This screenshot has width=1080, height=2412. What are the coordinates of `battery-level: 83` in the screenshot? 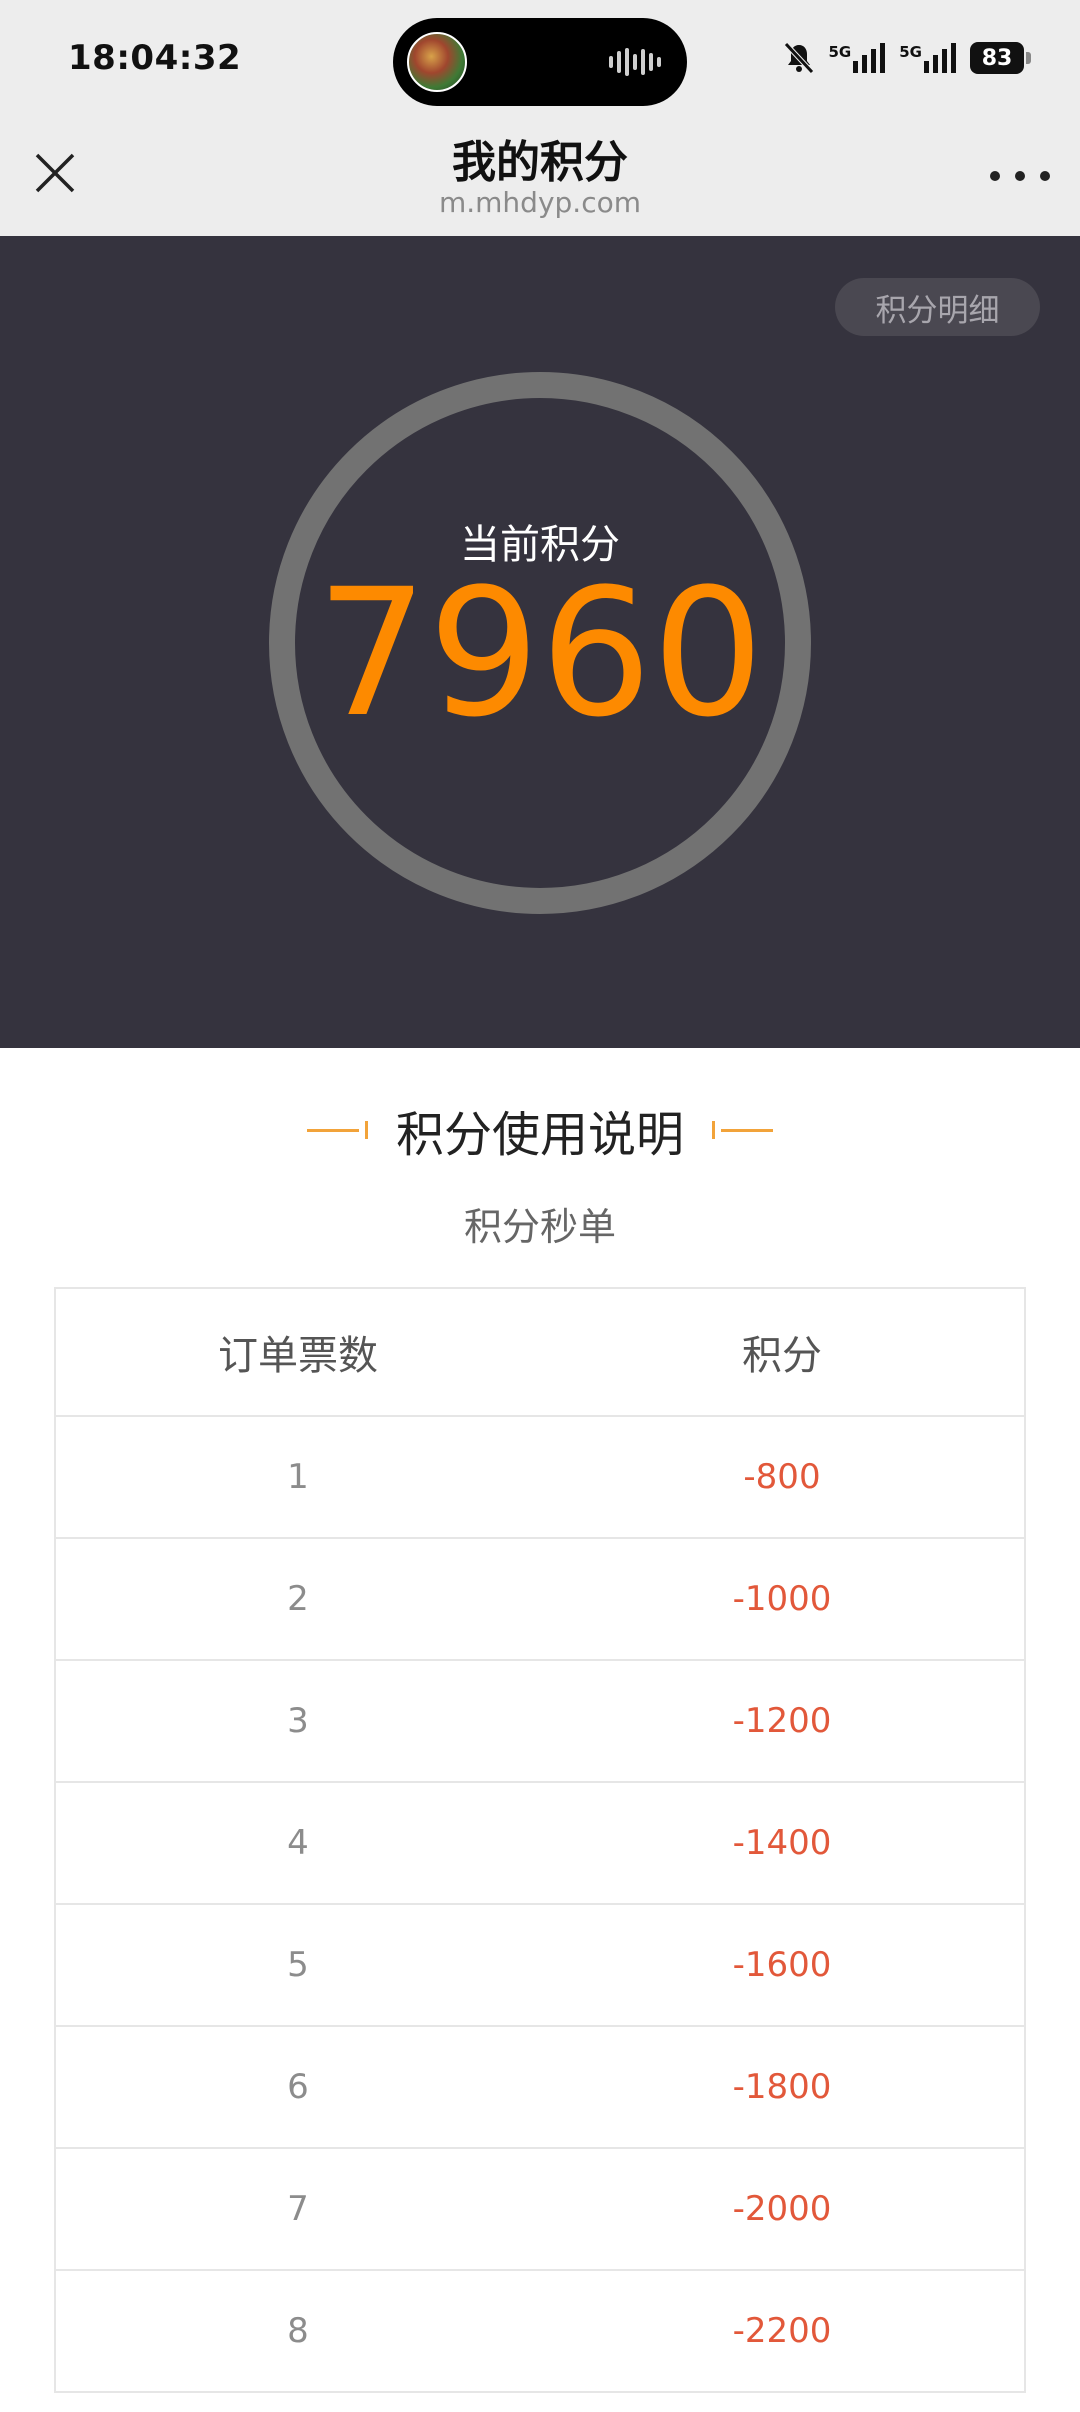 It's located at (997, 58).